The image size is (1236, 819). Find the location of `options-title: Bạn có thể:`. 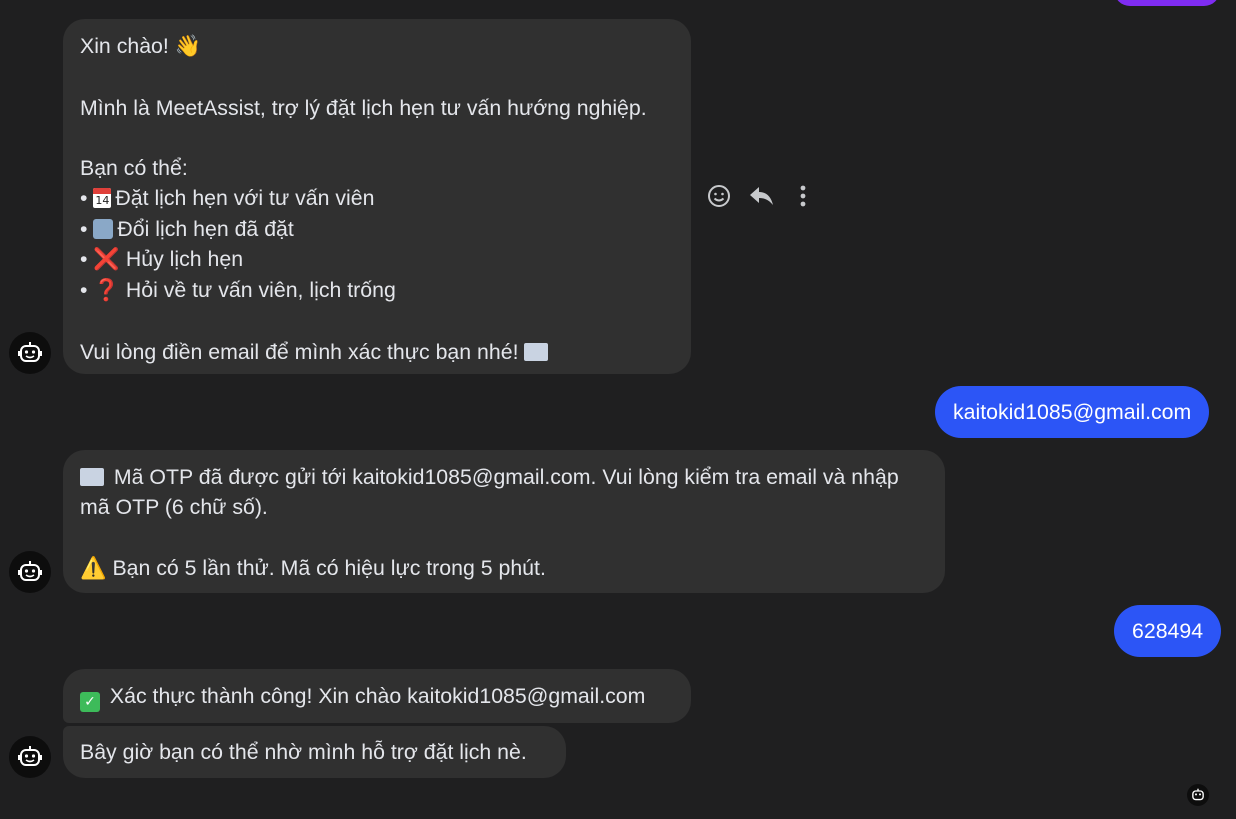

options-title: Bạn có thể: is located at coordinates (134, 168).